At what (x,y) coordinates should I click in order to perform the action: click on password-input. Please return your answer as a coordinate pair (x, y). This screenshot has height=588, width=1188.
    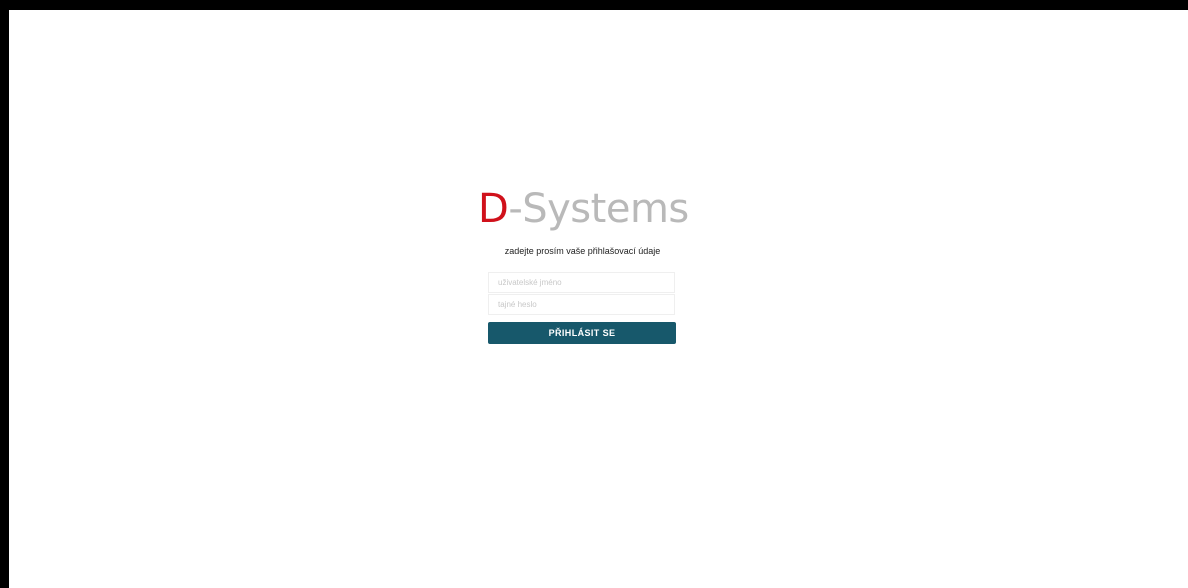
    Looking at the image, I should click on (581, 304).